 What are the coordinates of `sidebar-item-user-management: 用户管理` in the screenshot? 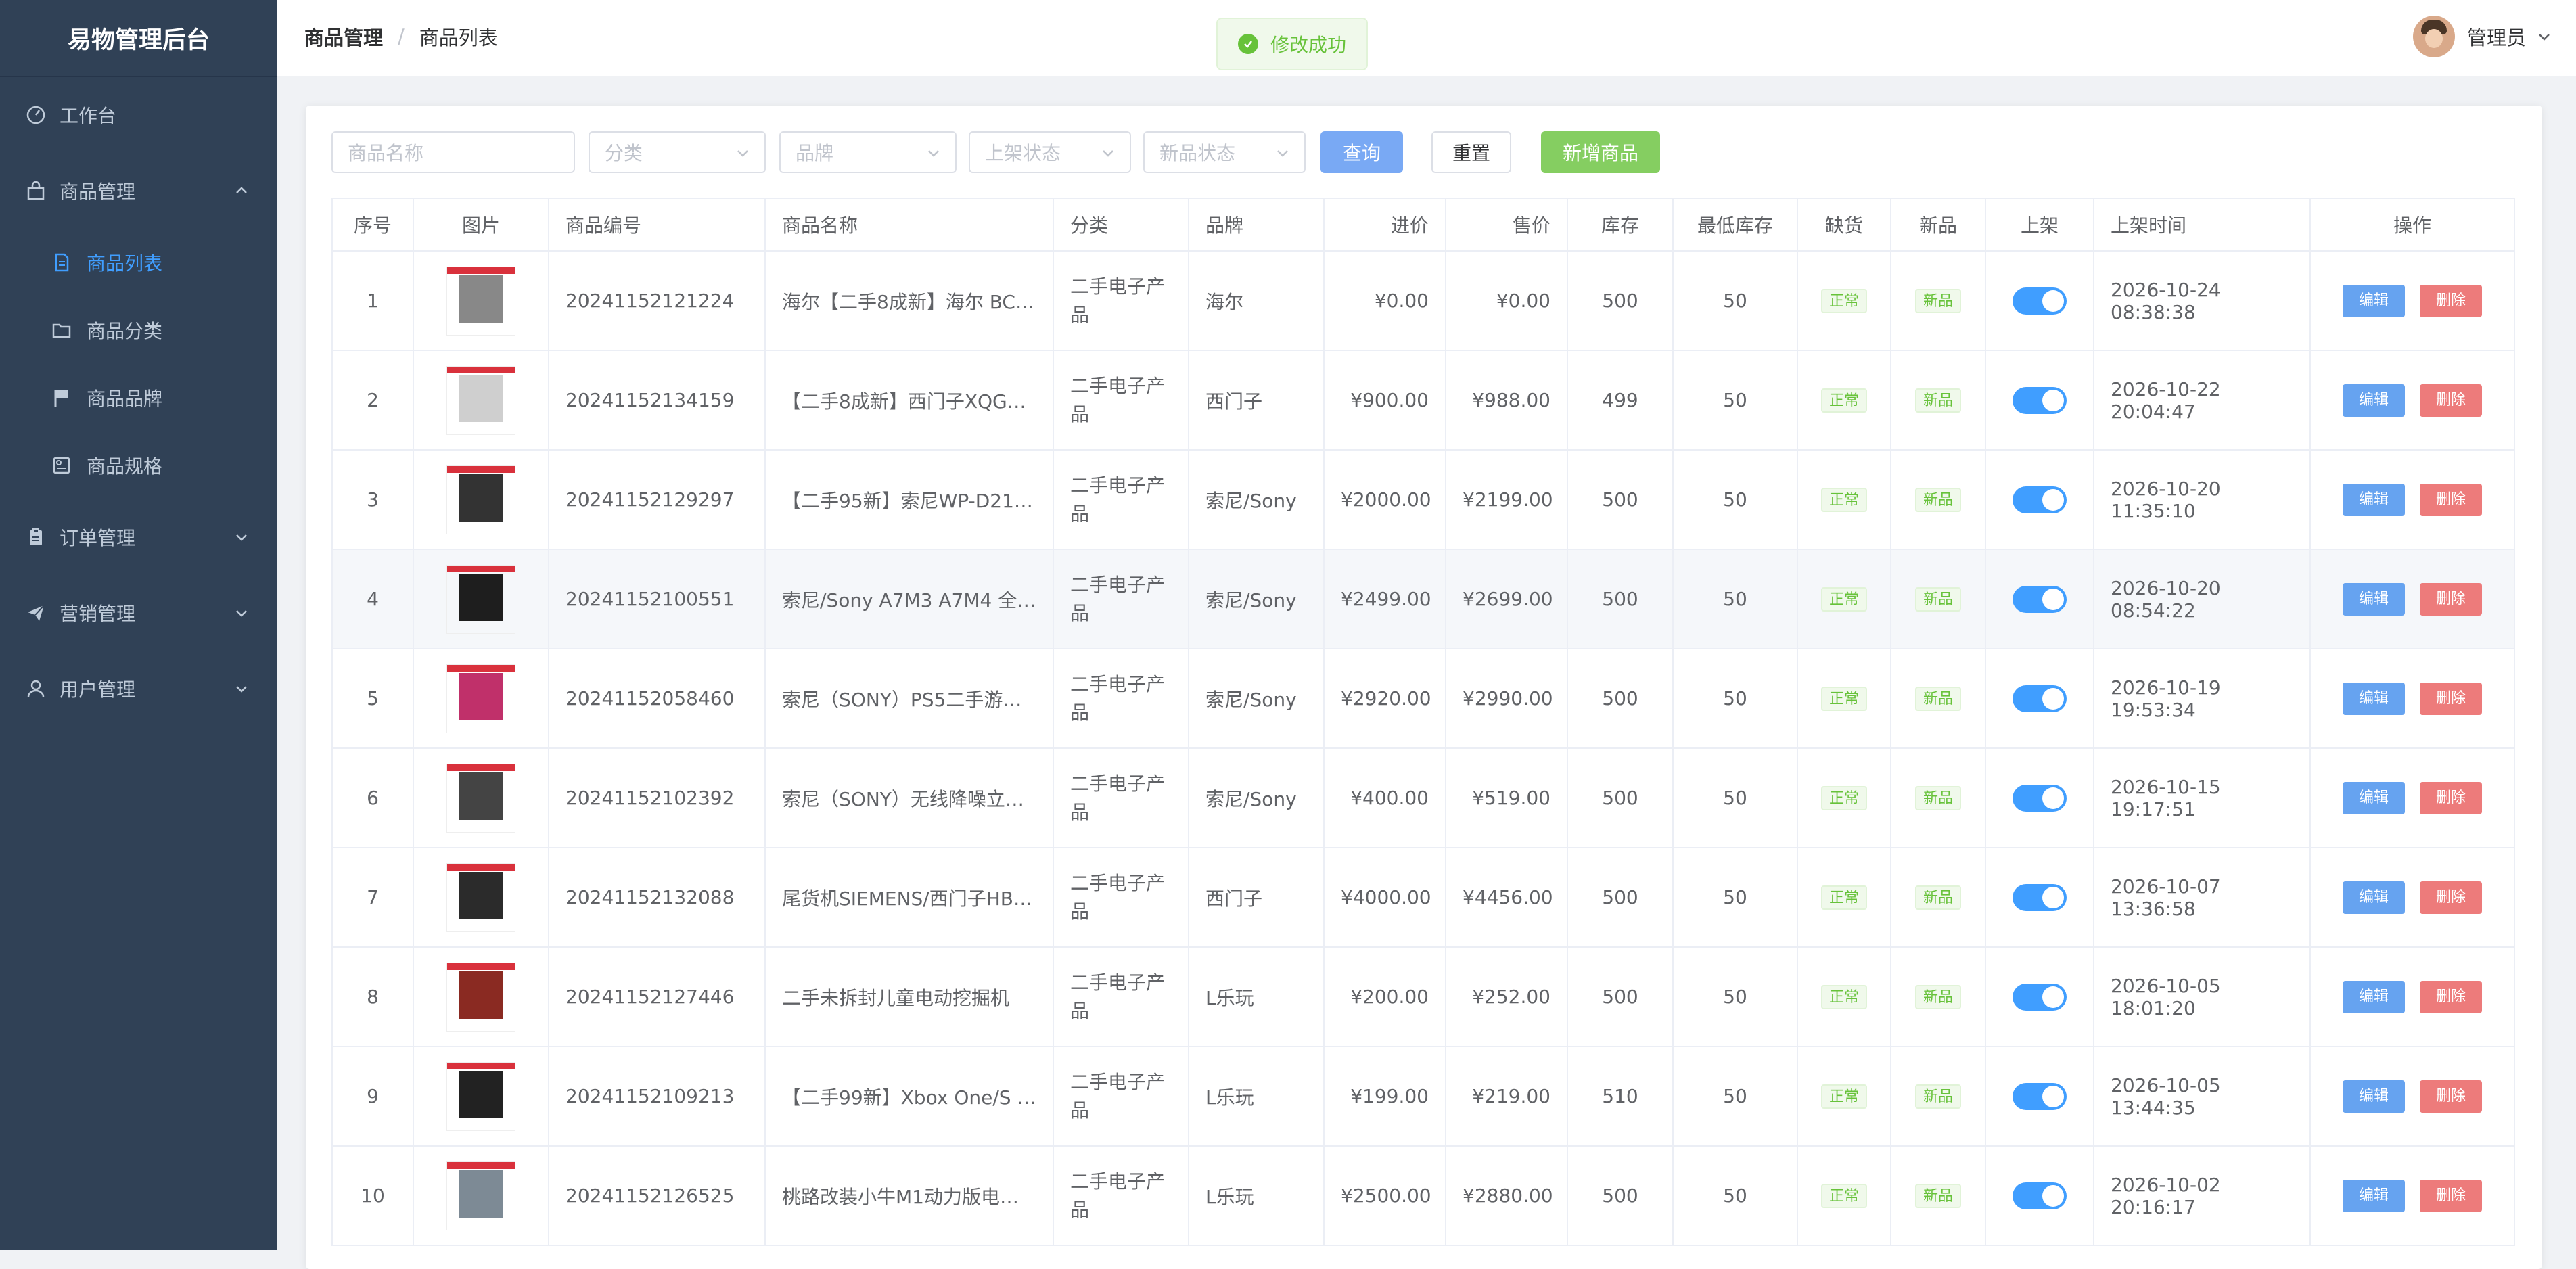 It's located at (138, 688).